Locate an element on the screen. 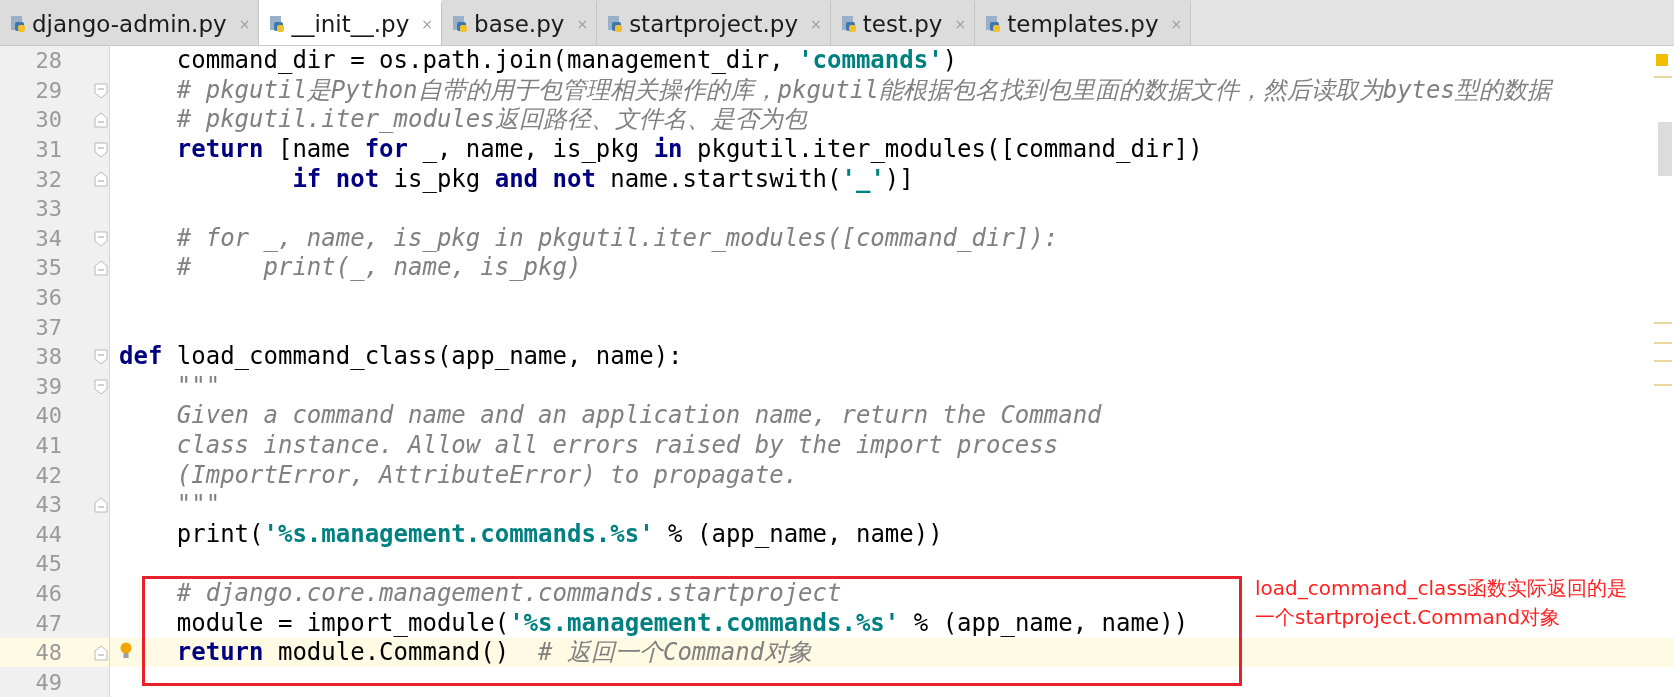  file-tab: django-admin.py × is located at coordinates (130, 22).